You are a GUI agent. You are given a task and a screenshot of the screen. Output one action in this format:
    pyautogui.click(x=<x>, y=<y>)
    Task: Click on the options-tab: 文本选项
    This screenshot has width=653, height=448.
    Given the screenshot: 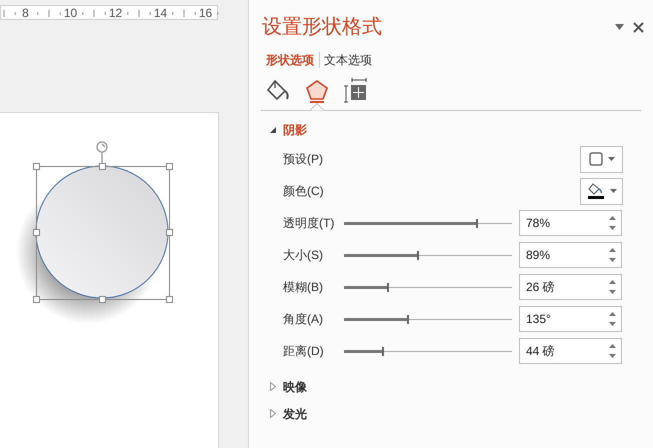 What is the action you would take?
    pyautogui.click(x=348, y=60)
    